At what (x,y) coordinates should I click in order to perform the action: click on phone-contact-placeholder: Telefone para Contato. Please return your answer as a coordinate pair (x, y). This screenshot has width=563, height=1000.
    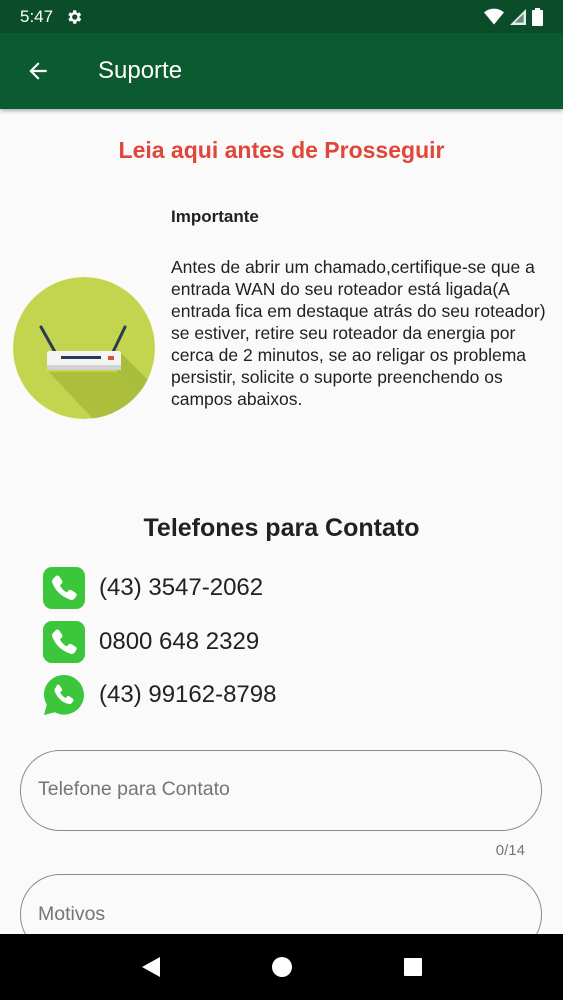
    Looking at the image, I should click on (134, 789).